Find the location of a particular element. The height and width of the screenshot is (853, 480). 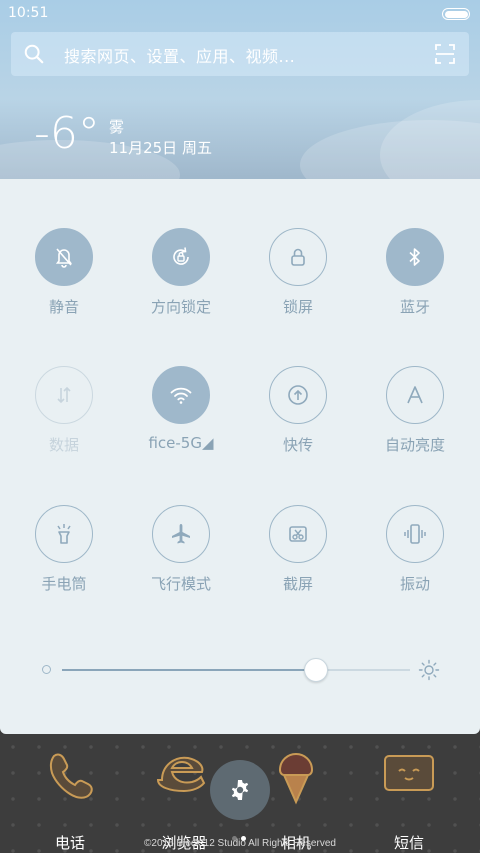

toggle-airplane-mode: 飞行模式 is located at coordinates (181, 560).